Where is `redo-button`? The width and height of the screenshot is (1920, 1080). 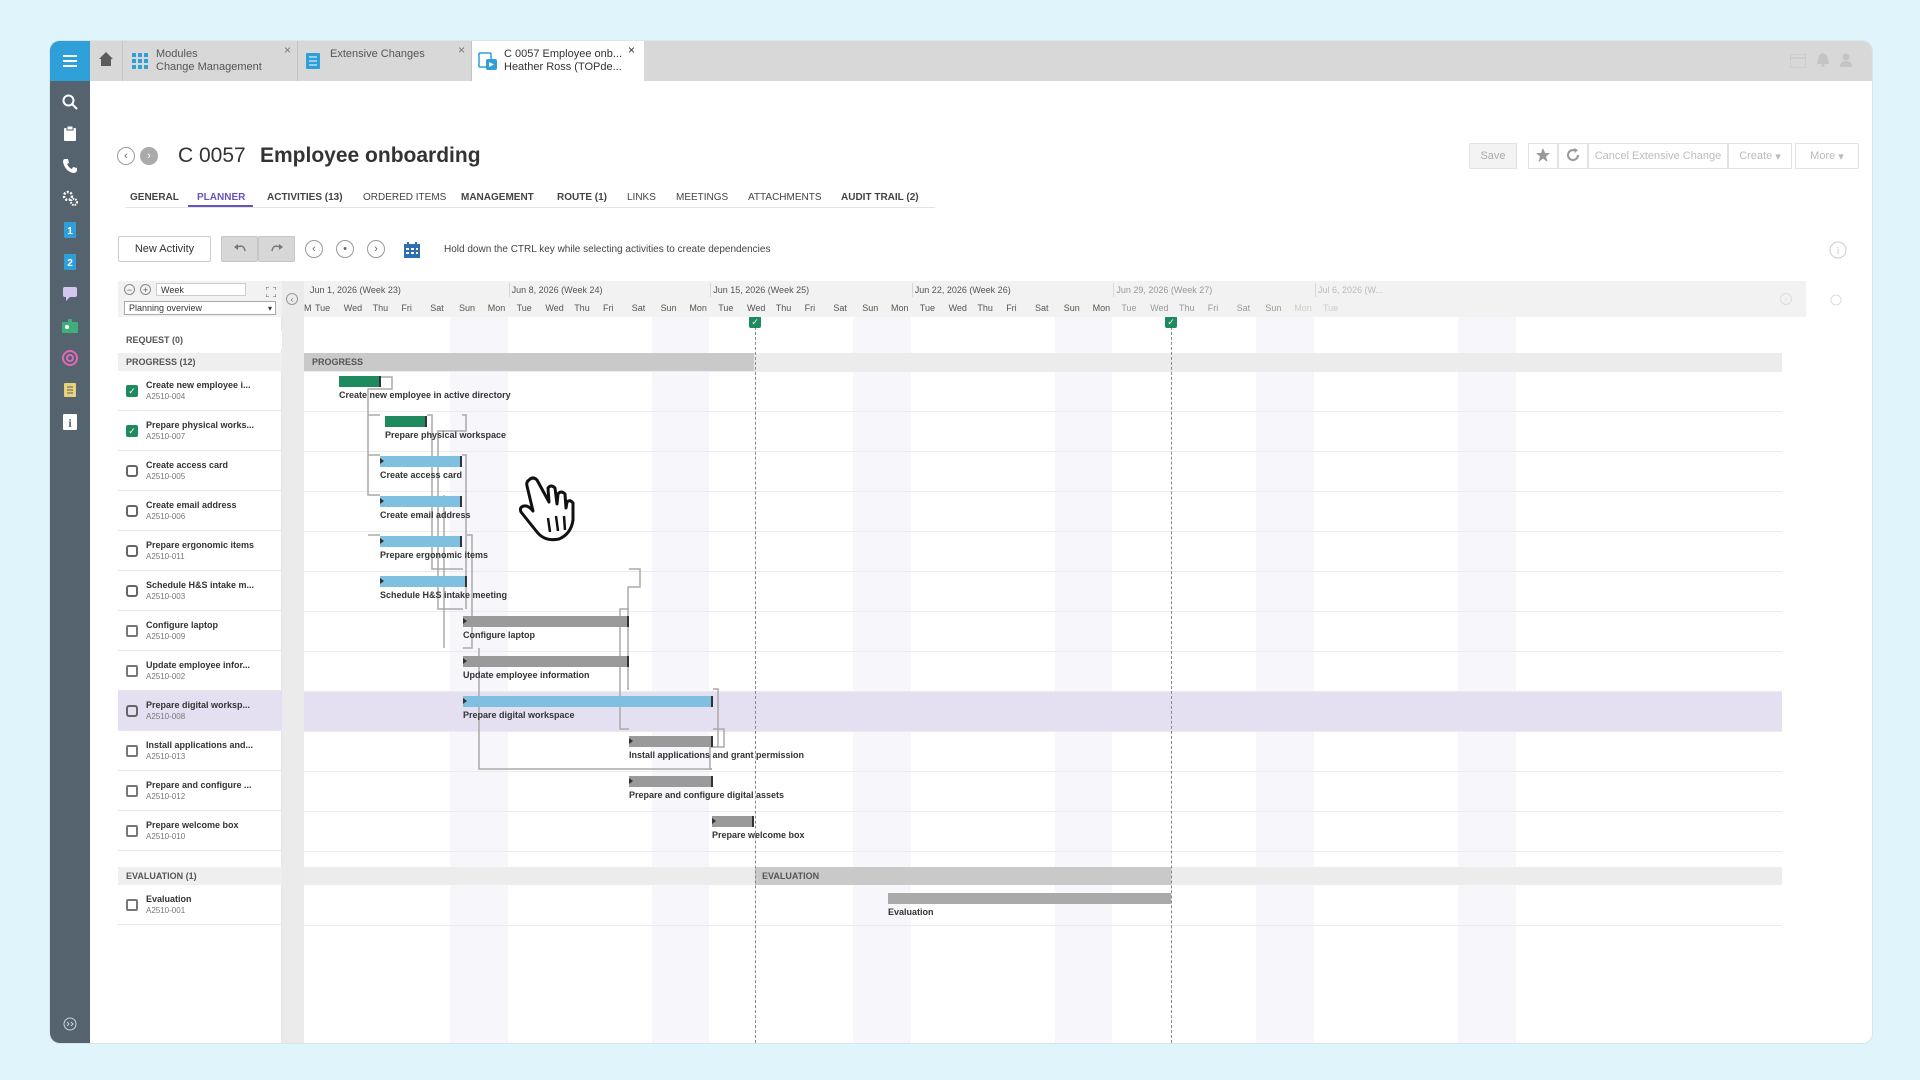
redo-button is located at coordinates (276, 249).